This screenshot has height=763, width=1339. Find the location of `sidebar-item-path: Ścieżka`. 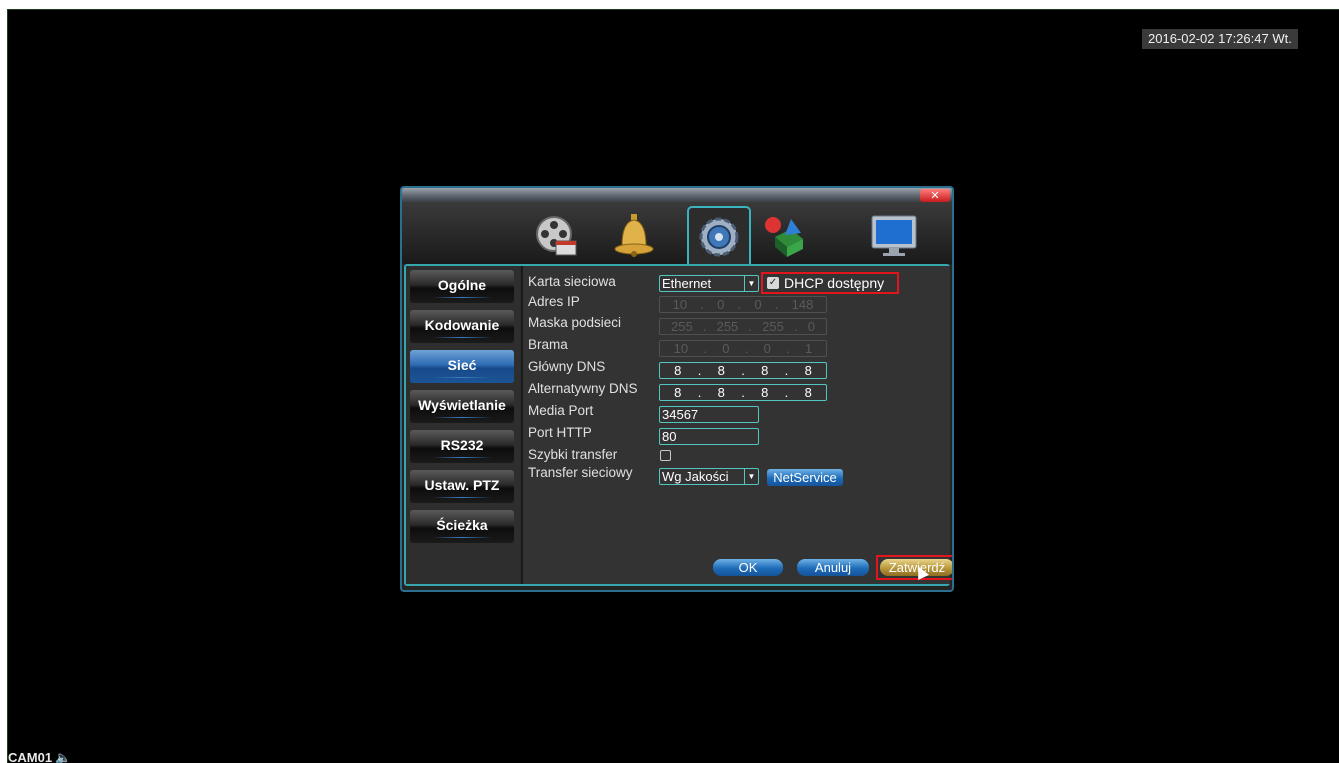

sidebar-item-path: Ścieżka is located at coordinates (462, 526).